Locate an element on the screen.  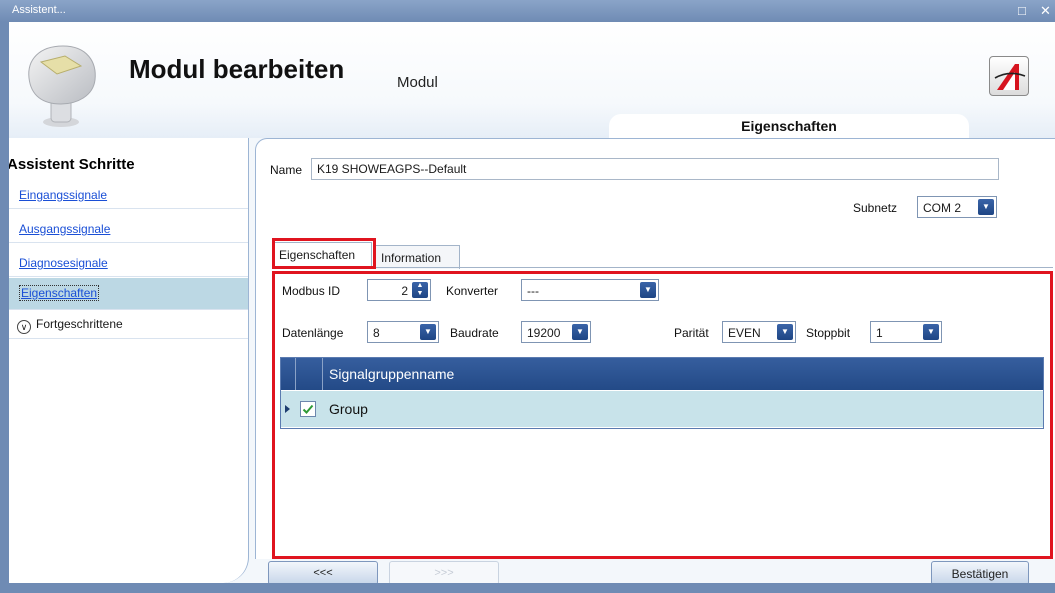
sidebar-item-label: Eingangssignale is located at coordinates (63, 195).